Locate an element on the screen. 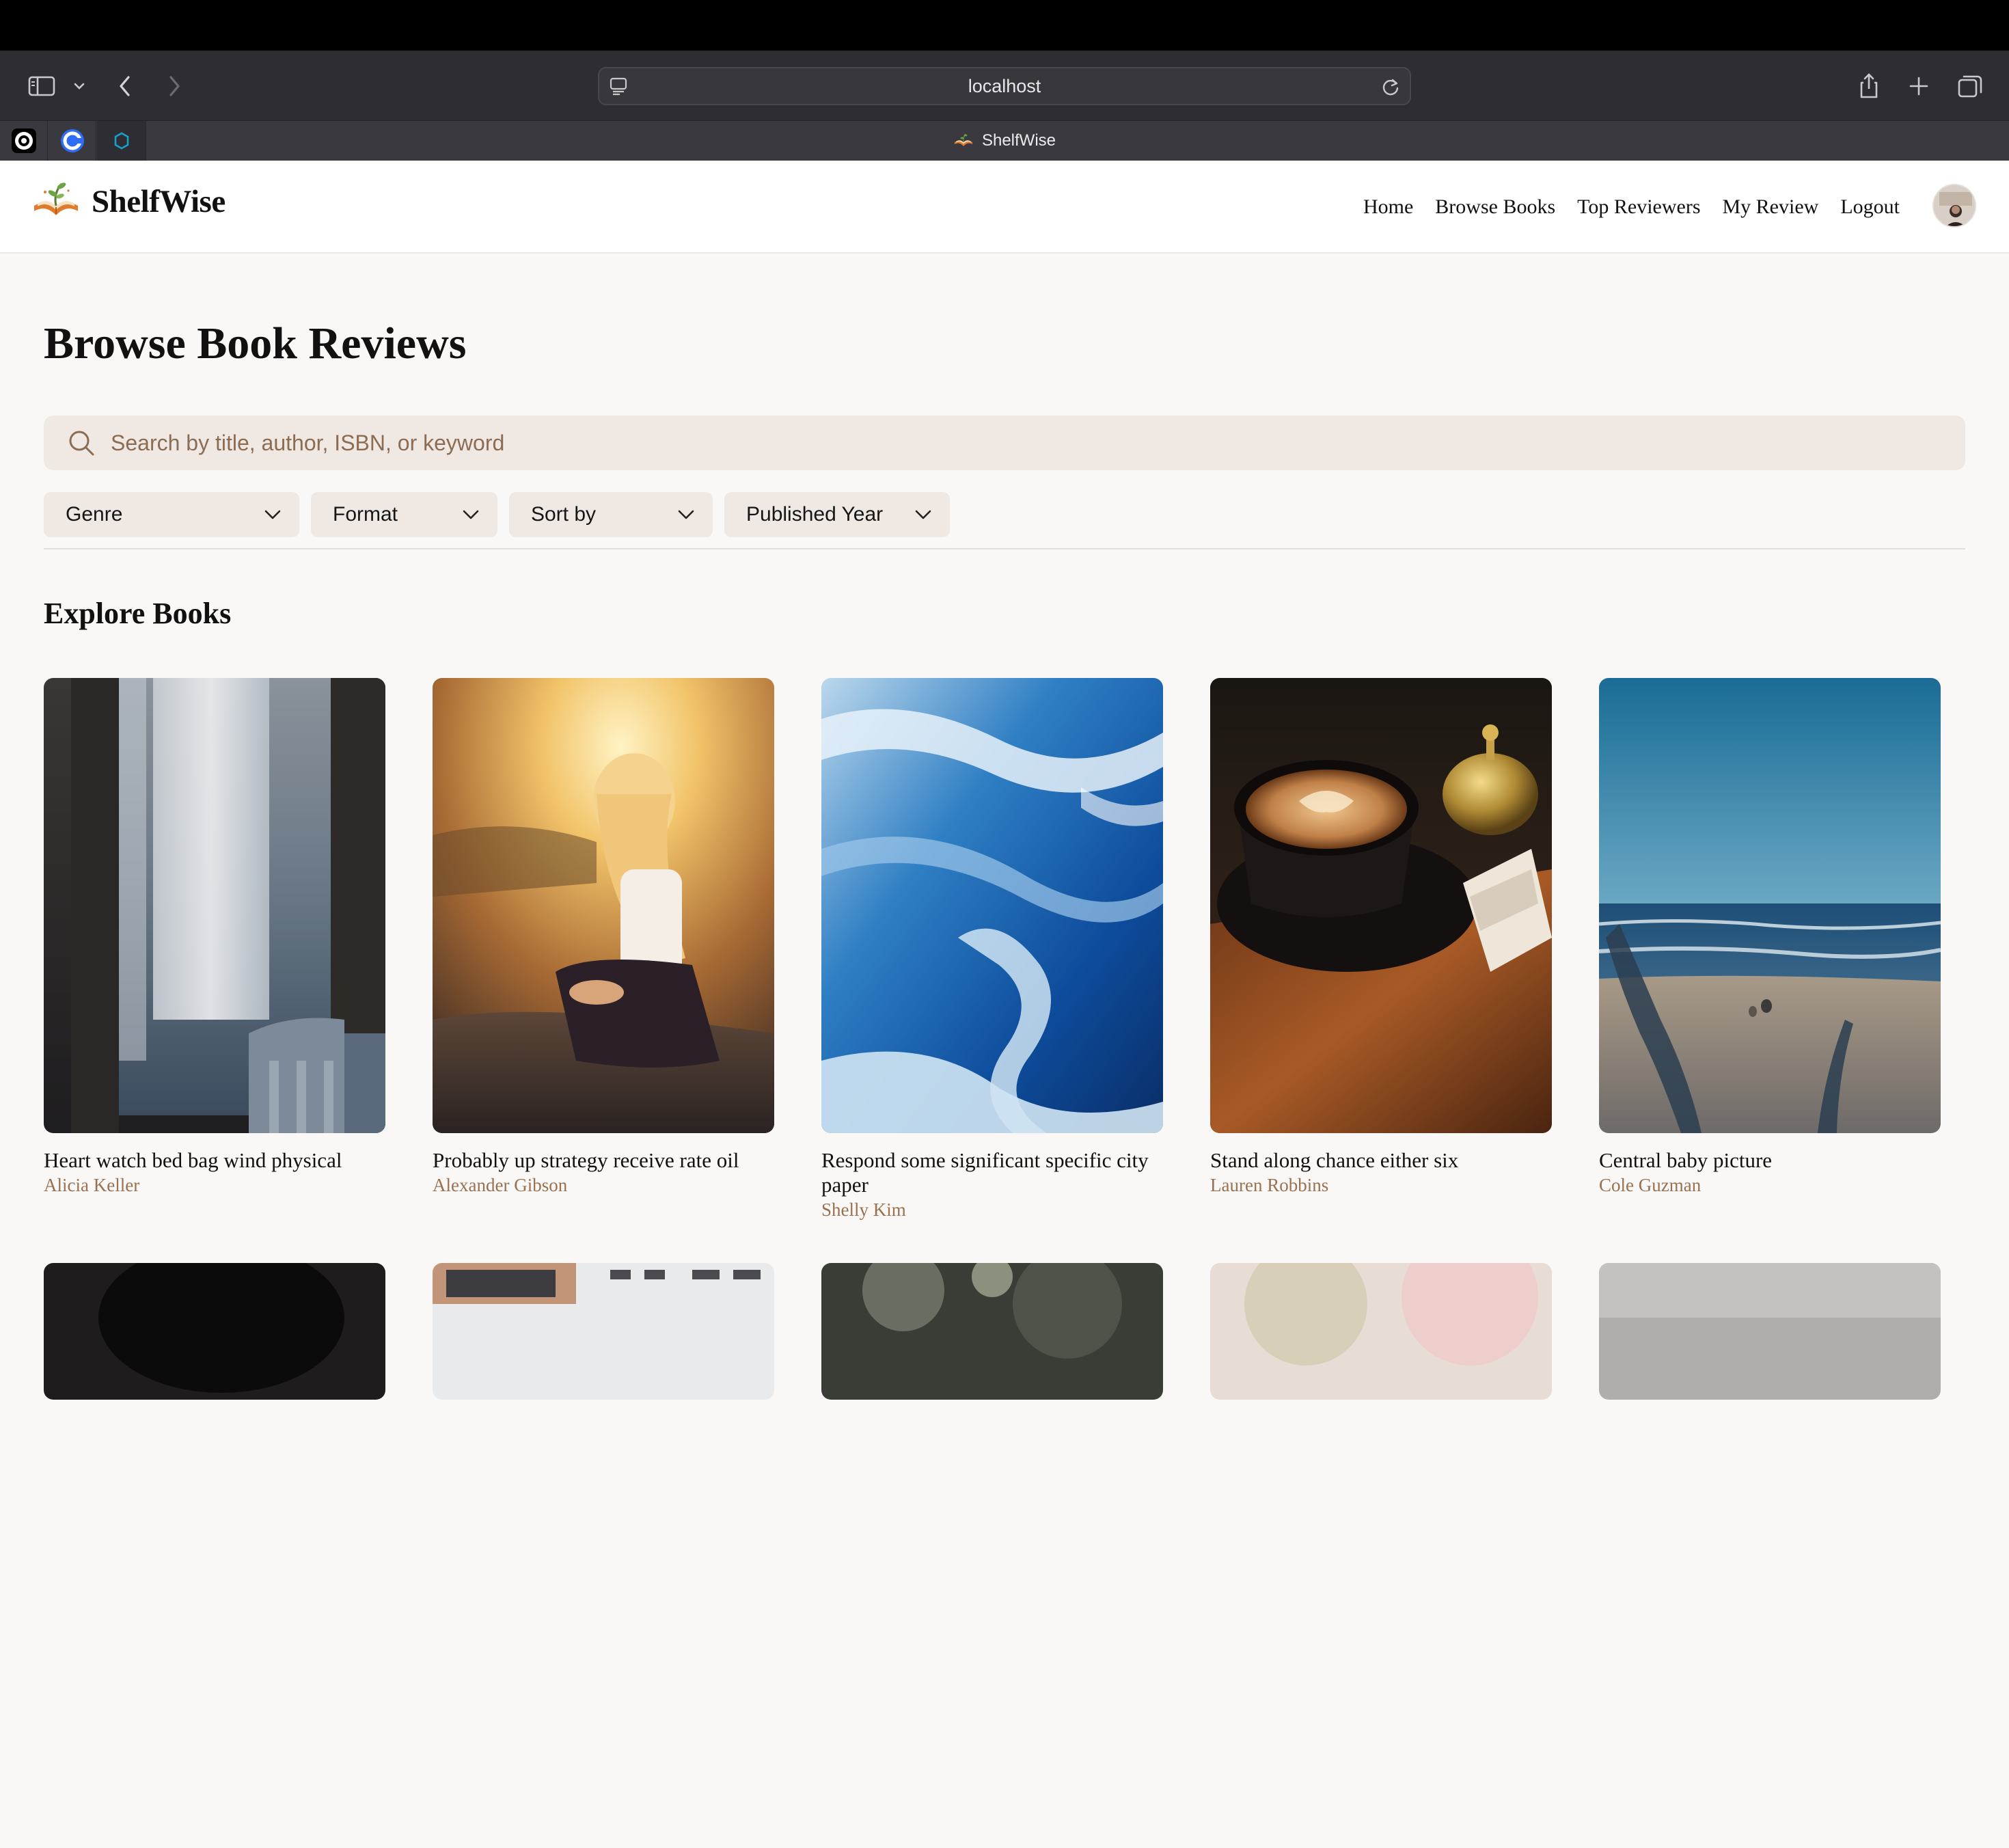 The height and width of the screenshot is (1848, 2009). share-icon is located at coordinates (1869, 86).